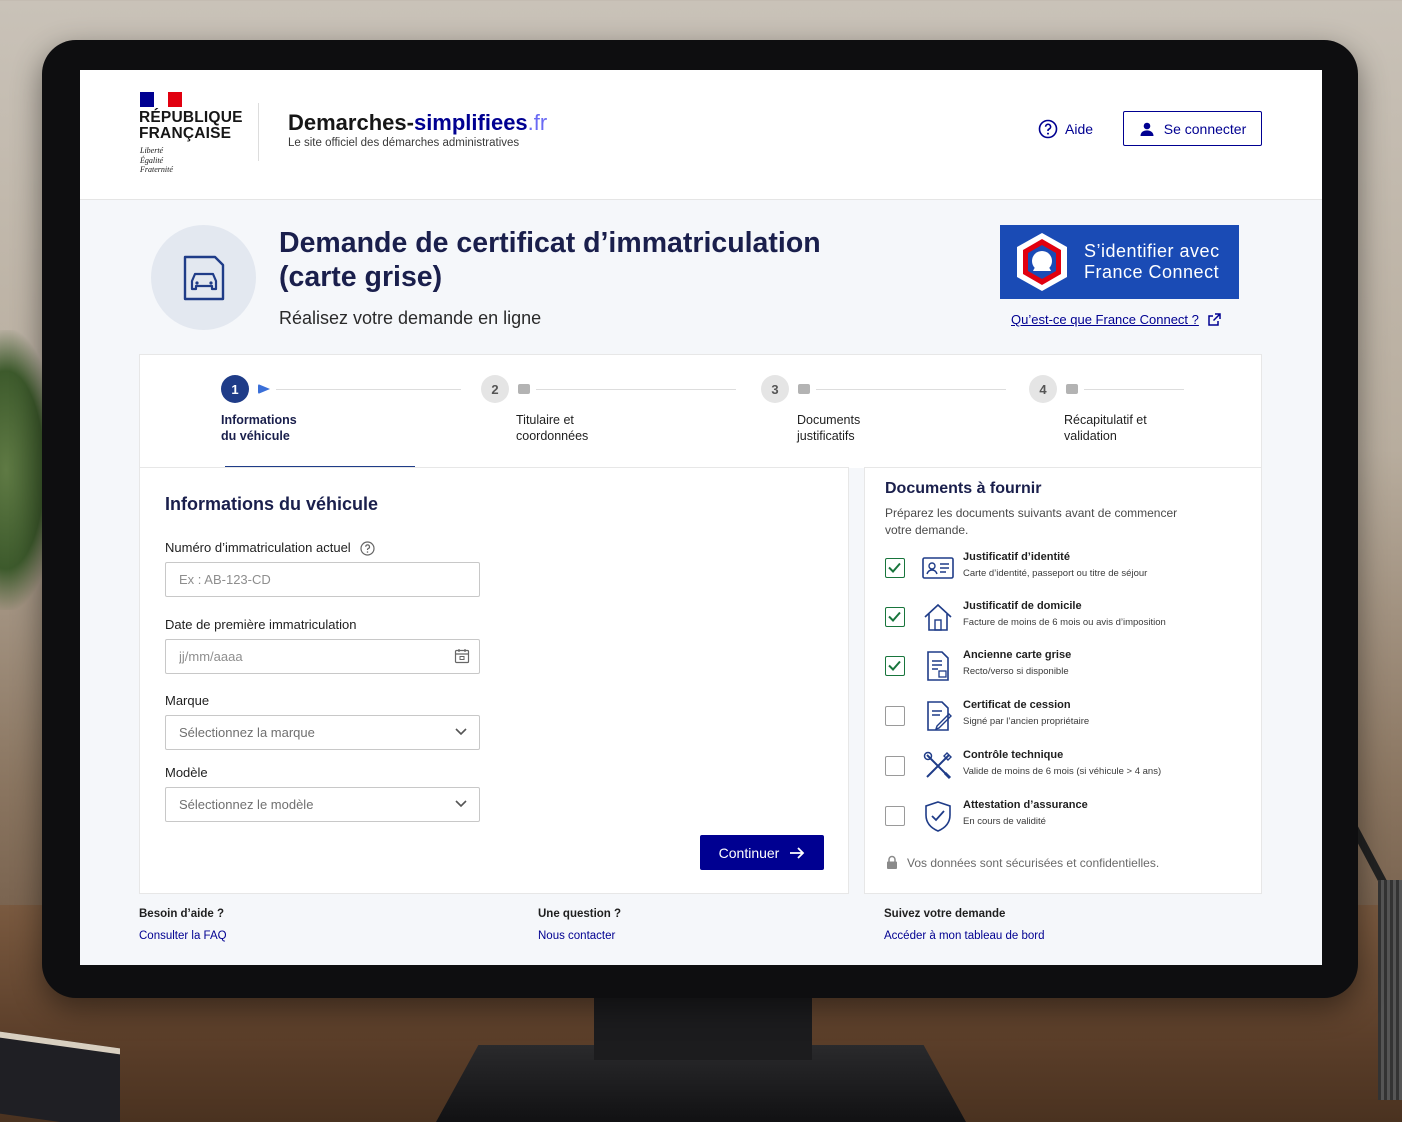 This screenshot has height=1122, width=1402. What do you see at coordinates (272, 504) in the screenshot?
I see `form-title: Informations du véhicule` at bounding box center [272, 504].